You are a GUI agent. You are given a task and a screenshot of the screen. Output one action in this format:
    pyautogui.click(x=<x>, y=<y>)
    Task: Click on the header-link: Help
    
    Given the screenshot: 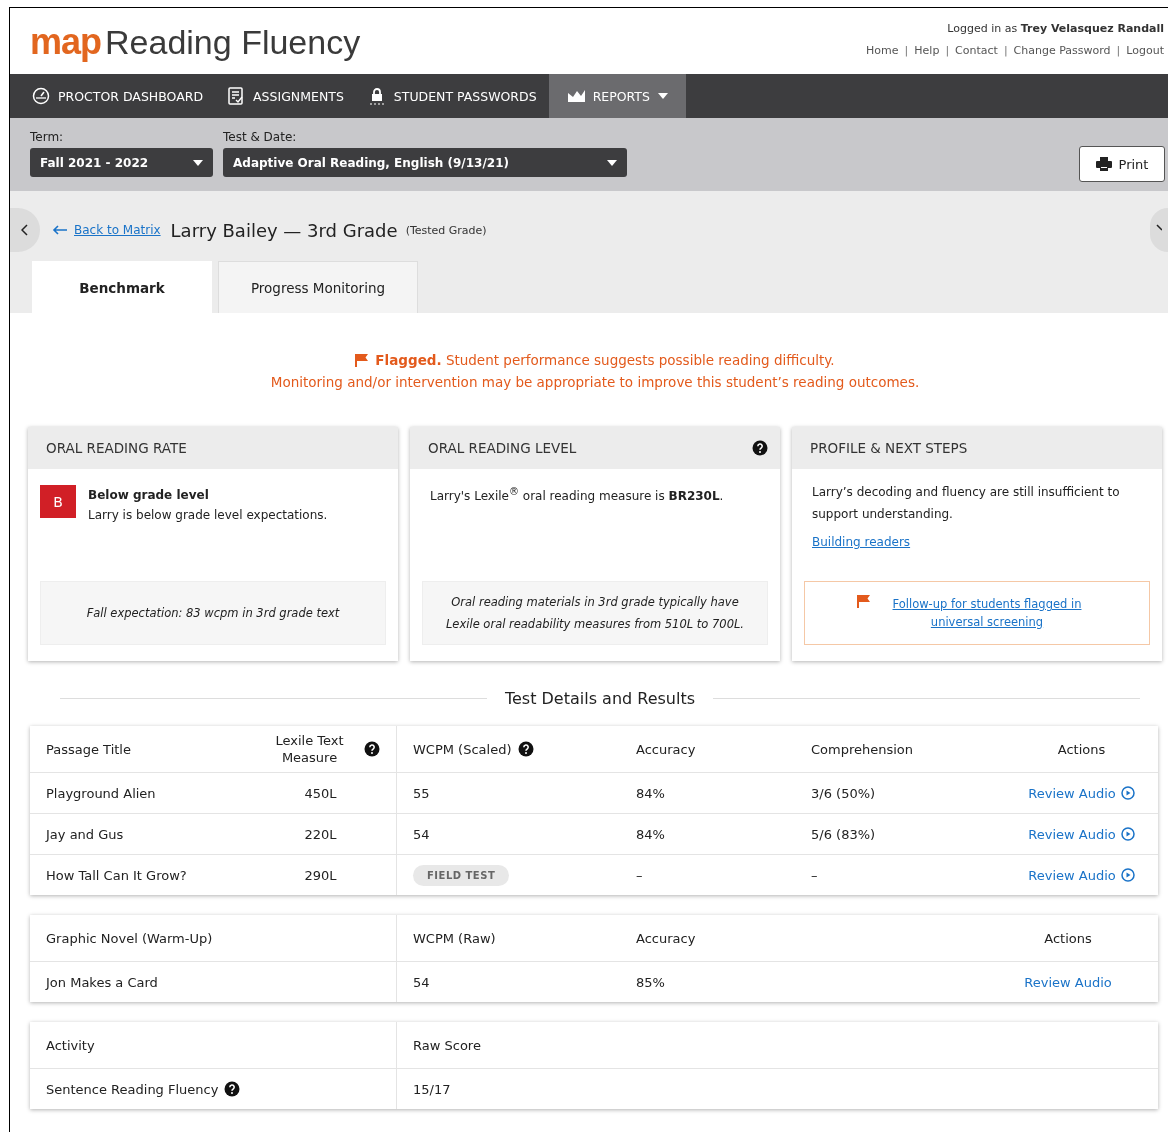 What is the action you would take?
    pyautogui.click(x=927, y=50)
    